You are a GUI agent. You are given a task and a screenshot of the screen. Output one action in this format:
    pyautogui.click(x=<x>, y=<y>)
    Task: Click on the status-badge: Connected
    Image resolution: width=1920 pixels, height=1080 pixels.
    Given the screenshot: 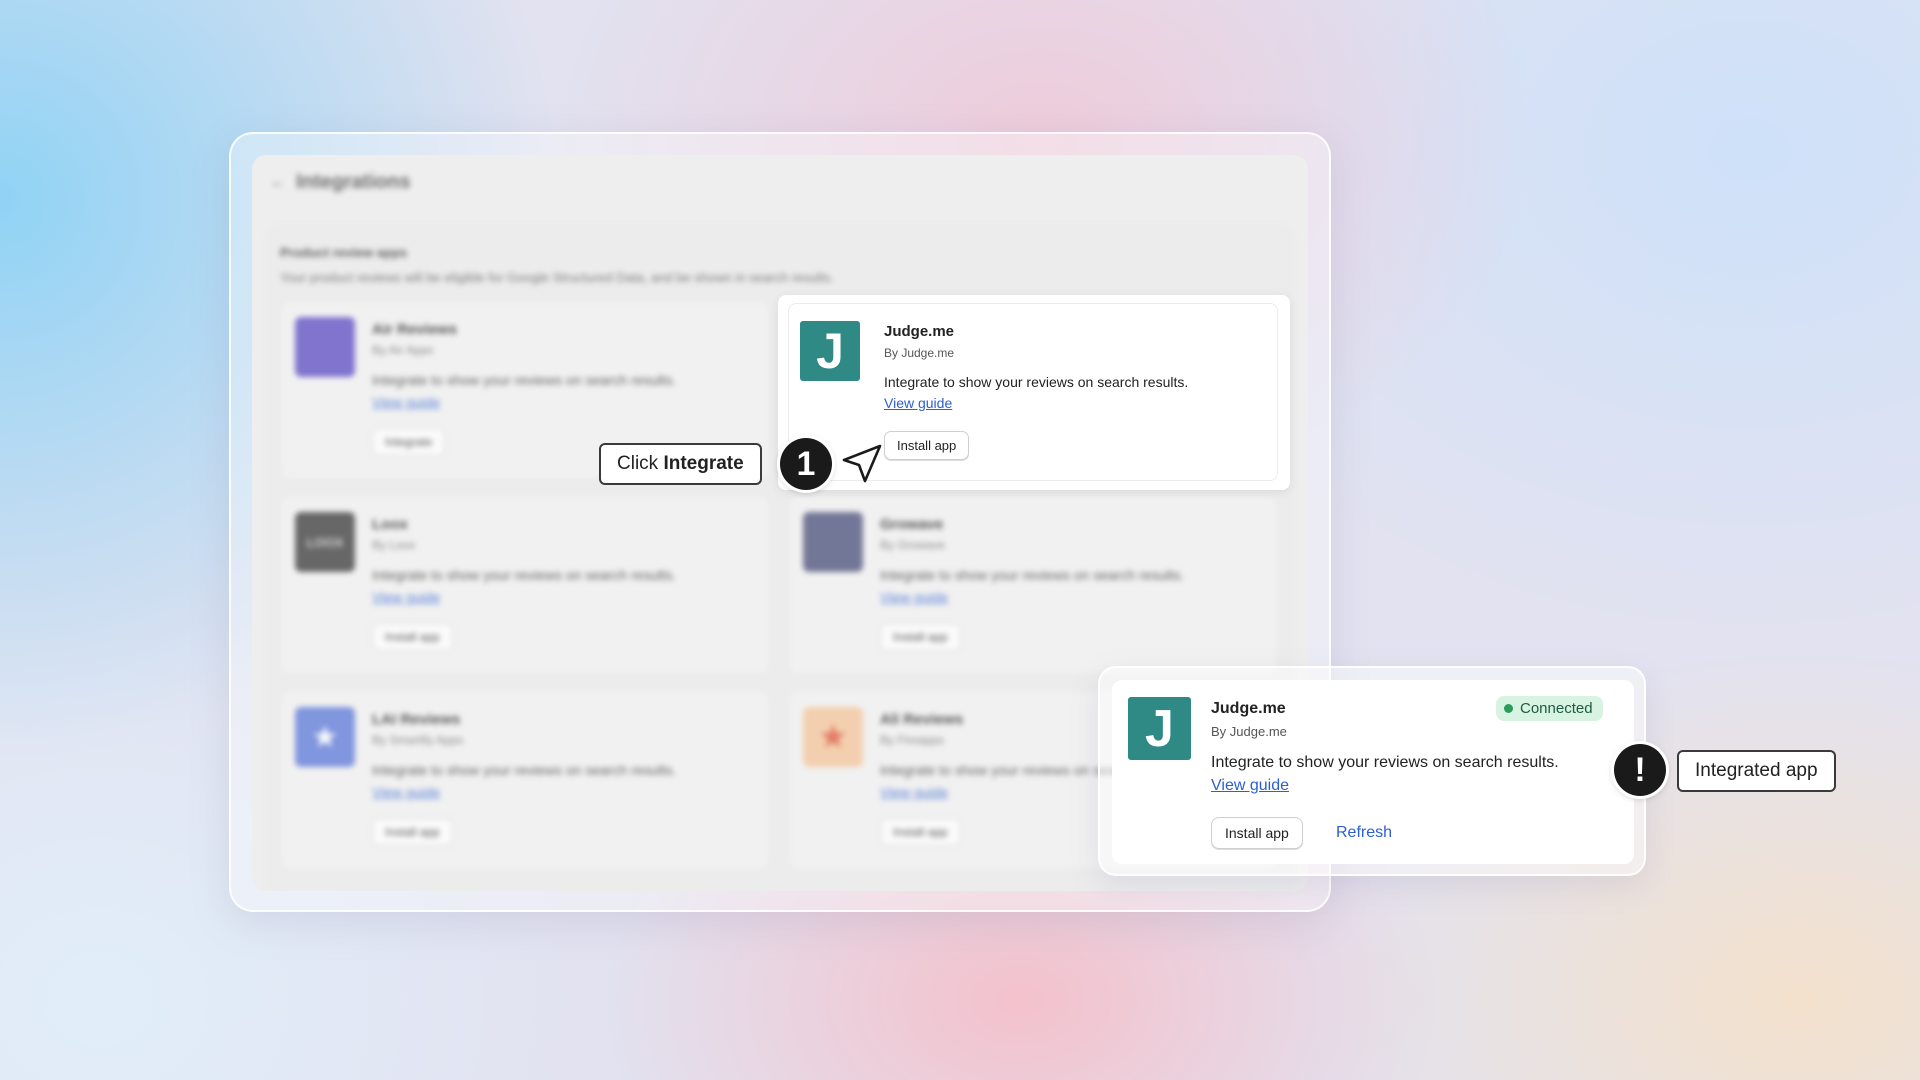 What is the action you would take?
    pyautogui.click(x=1549, y=708)
    